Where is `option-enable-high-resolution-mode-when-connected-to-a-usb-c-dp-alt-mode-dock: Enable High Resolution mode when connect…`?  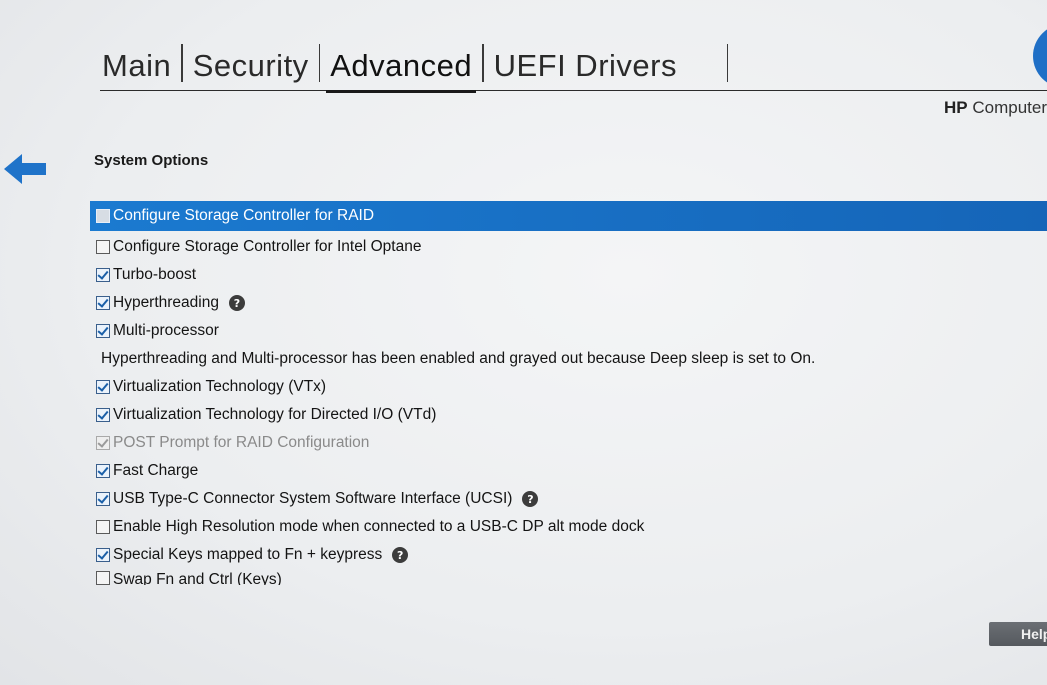 option-enable-high-resolution-mode-when-connected-to-a-usb-c-dp-alt-mode-dock: Enable High Resolution mode when connect… is located at coordinates (568, 527).